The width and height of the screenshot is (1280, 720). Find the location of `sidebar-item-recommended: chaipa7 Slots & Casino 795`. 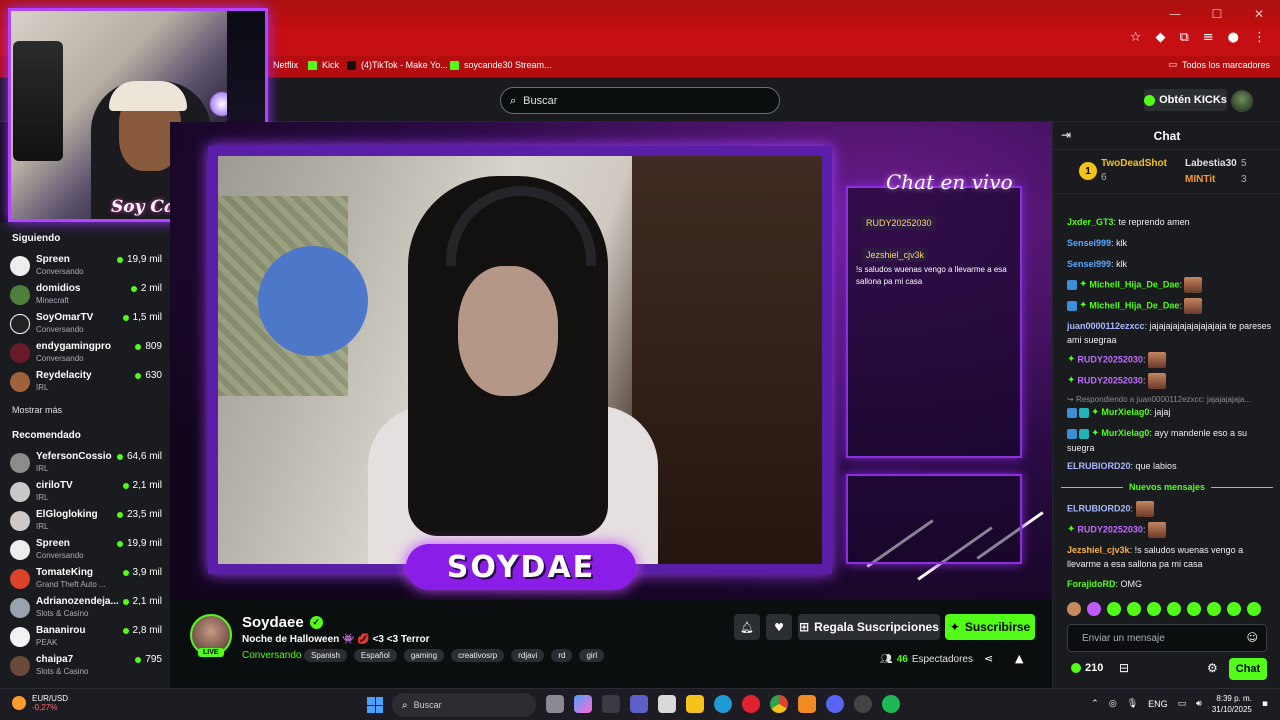

sidebar-item-recommended: chaipa7 Slots & Casino 795 is located at coordinates (86, 666).